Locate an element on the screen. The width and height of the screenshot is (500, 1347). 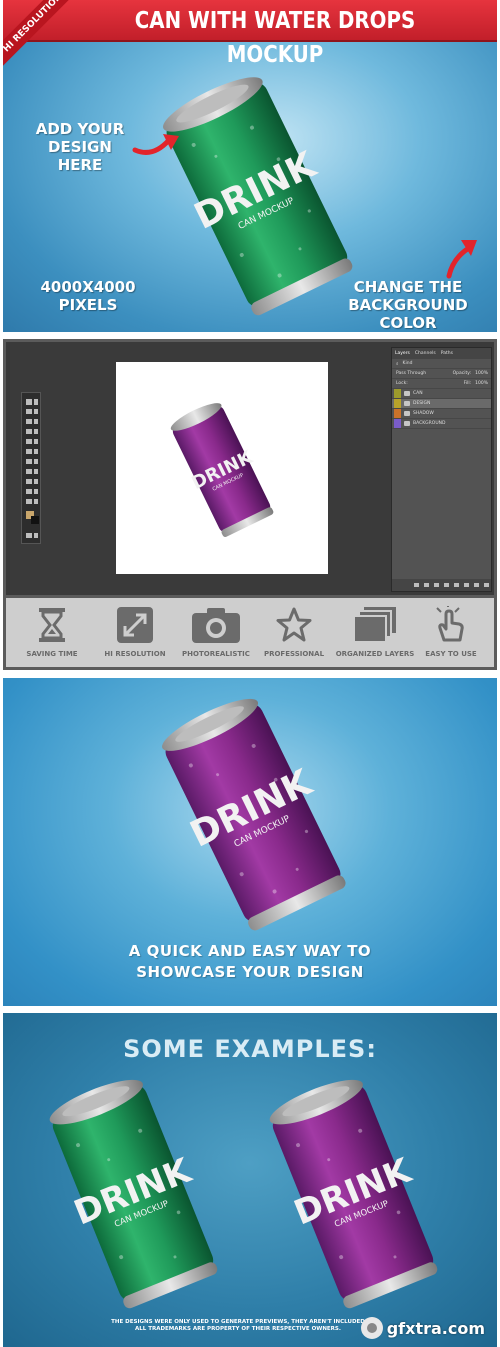
add-design-callout: ADD YOUR DESIGN HERE is located at coordinates (80, 147).